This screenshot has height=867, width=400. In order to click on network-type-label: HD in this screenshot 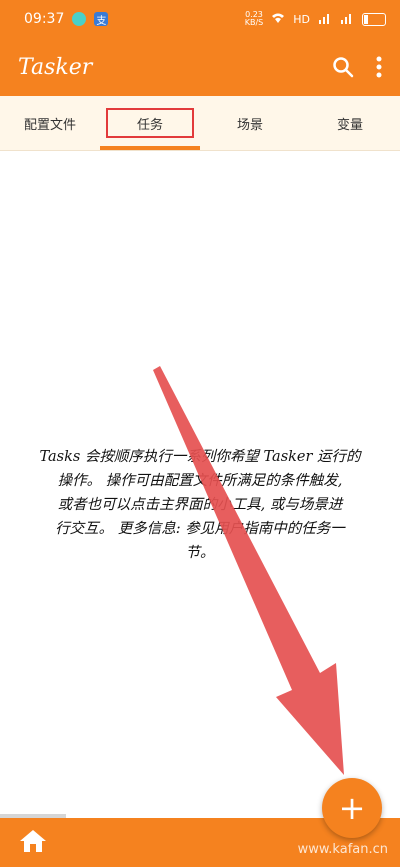, I will do `click(301, 19)`.